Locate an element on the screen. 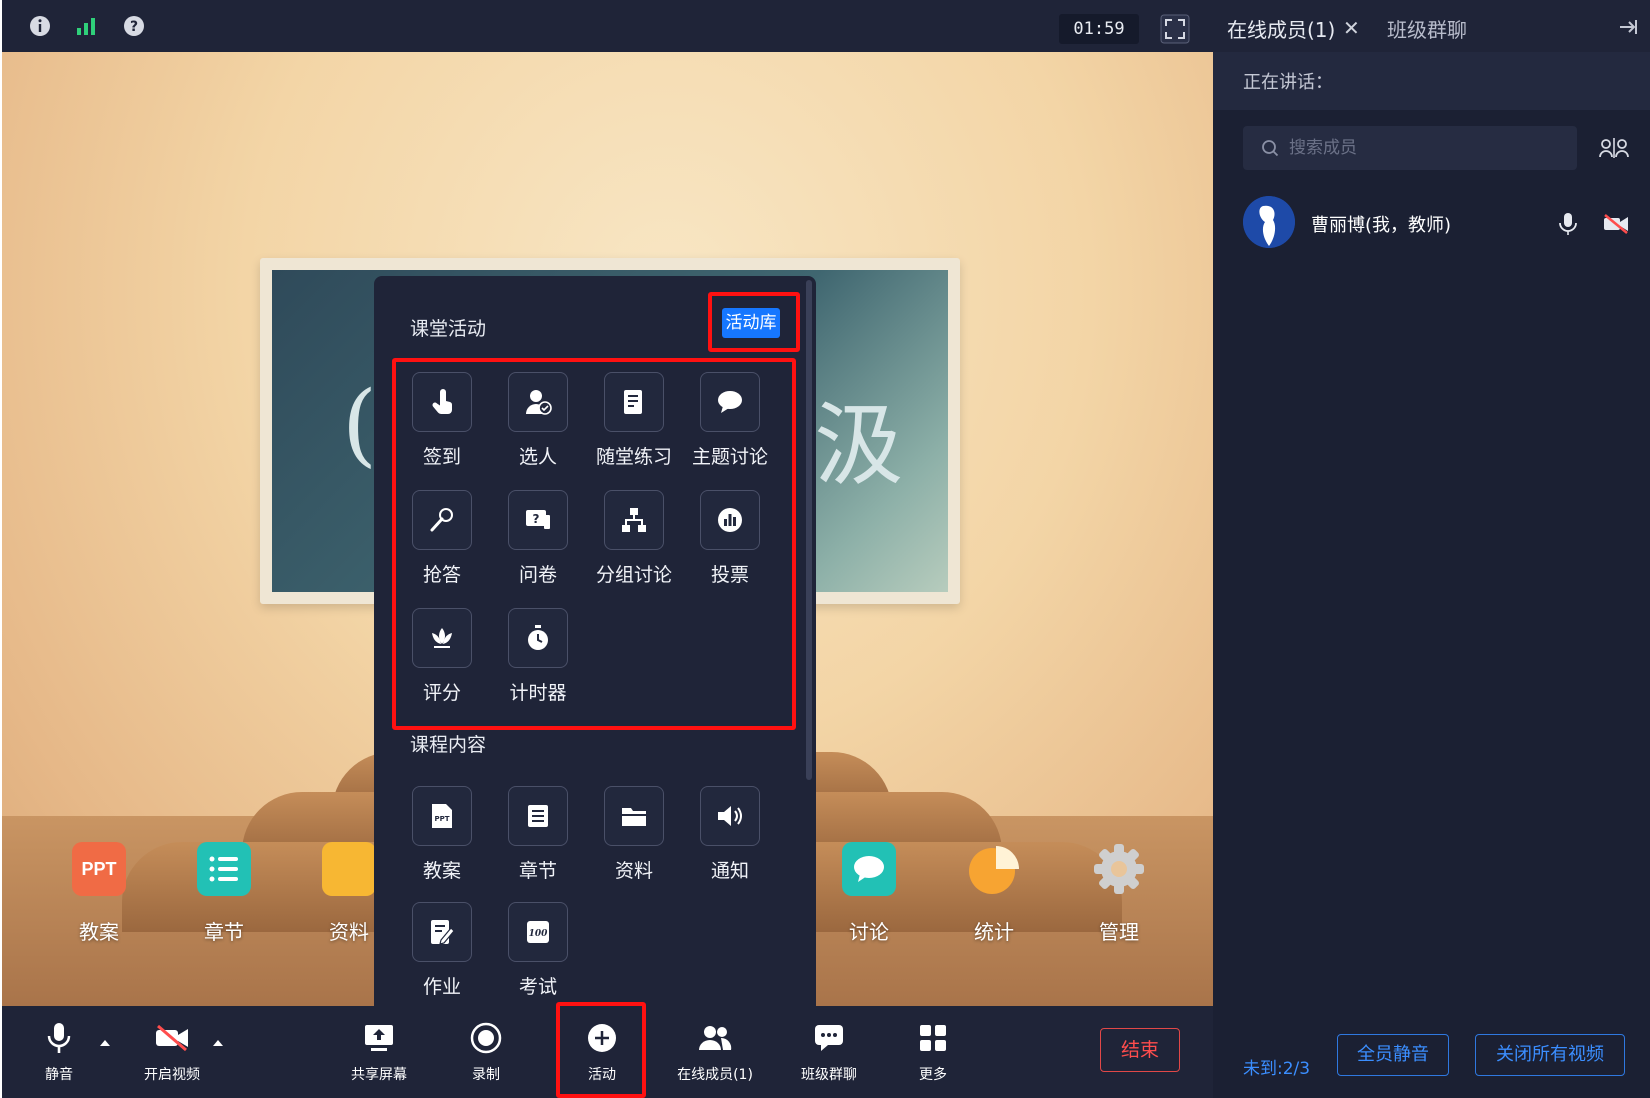 The image size is (1650, 1098). tile-content-chapters: 章节 is located at coordinates (538, 834).